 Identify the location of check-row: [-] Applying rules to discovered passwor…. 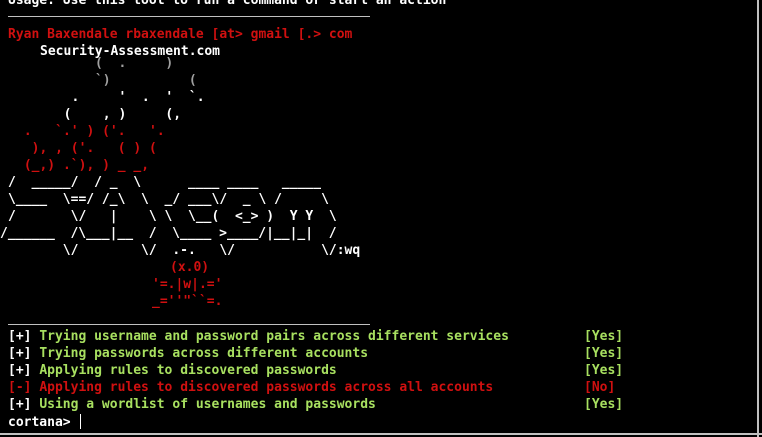
(328, 387).